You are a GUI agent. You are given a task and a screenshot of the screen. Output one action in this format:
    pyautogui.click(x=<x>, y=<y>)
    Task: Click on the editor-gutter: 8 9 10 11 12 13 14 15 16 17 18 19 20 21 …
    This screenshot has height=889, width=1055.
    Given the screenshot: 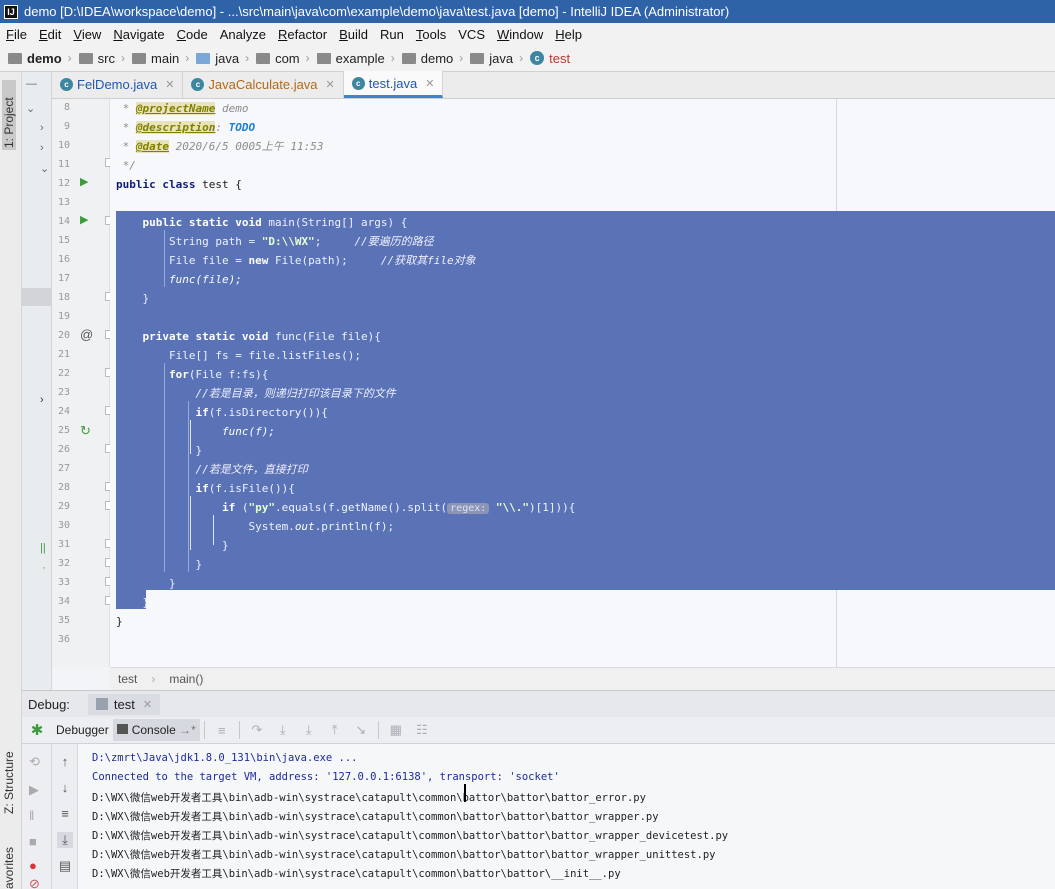 What is the action you would take?
    pyautogui.click(x=83, y=383)
    